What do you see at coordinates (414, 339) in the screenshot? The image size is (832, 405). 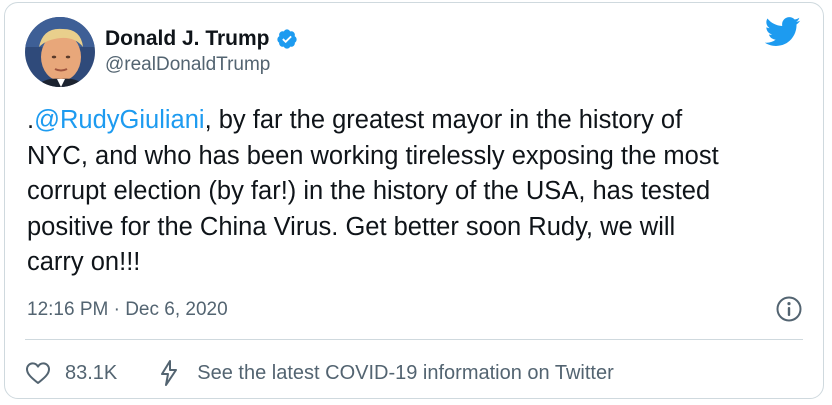 I see `divider` at bounding box center [414, 339].